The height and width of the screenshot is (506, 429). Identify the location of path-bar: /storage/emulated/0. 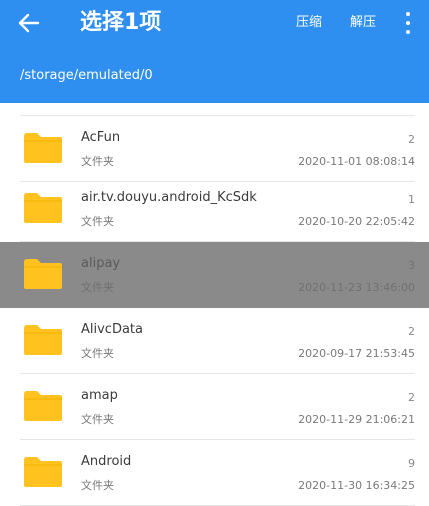
(214, 75).